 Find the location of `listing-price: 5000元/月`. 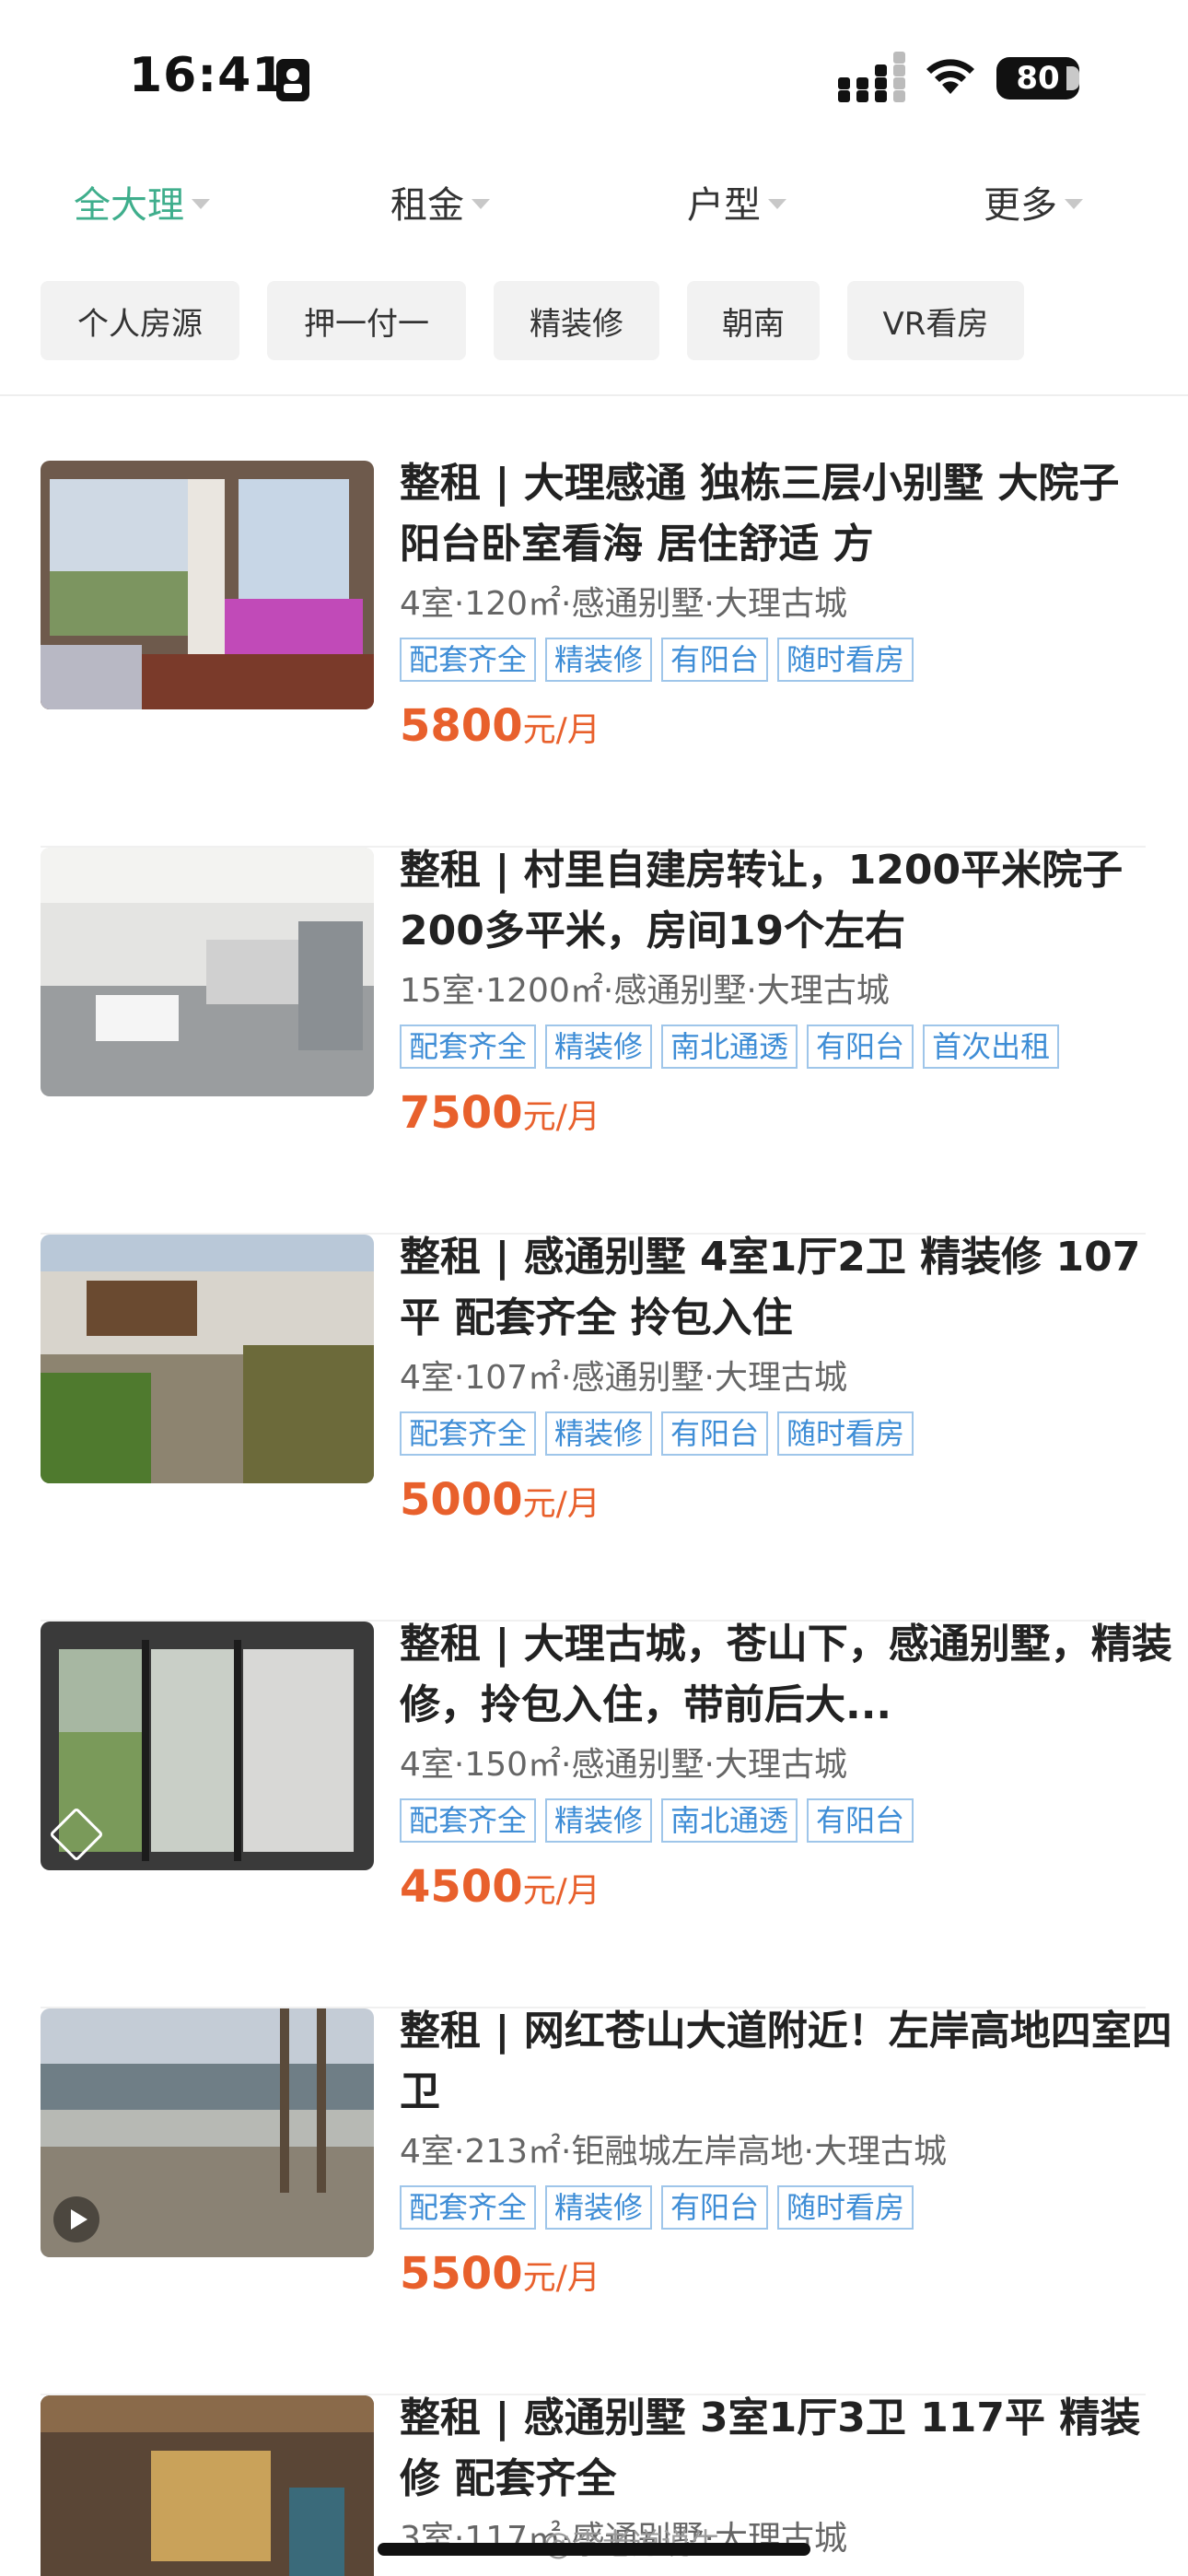

listing-price: 5000元/月 is located at coordinates (787, 1505).